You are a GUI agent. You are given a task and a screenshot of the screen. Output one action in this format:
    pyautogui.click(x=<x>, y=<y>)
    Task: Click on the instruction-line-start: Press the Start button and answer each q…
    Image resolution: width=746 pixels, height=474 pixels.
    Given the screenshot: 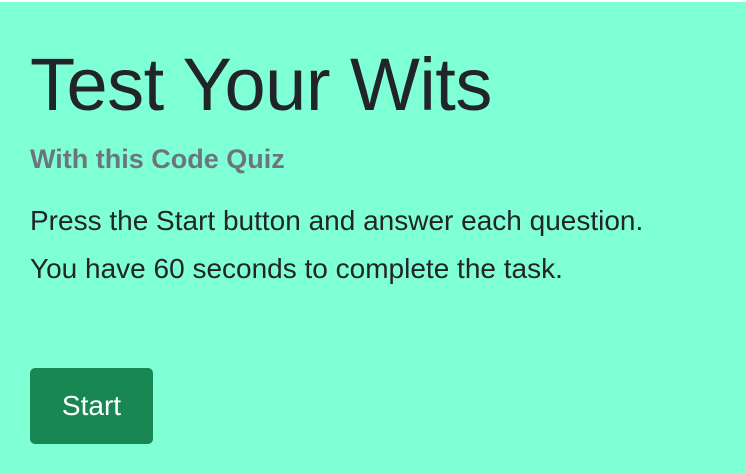 What is the action you would take?
    pyautogui.click(x=337, y=220)
    